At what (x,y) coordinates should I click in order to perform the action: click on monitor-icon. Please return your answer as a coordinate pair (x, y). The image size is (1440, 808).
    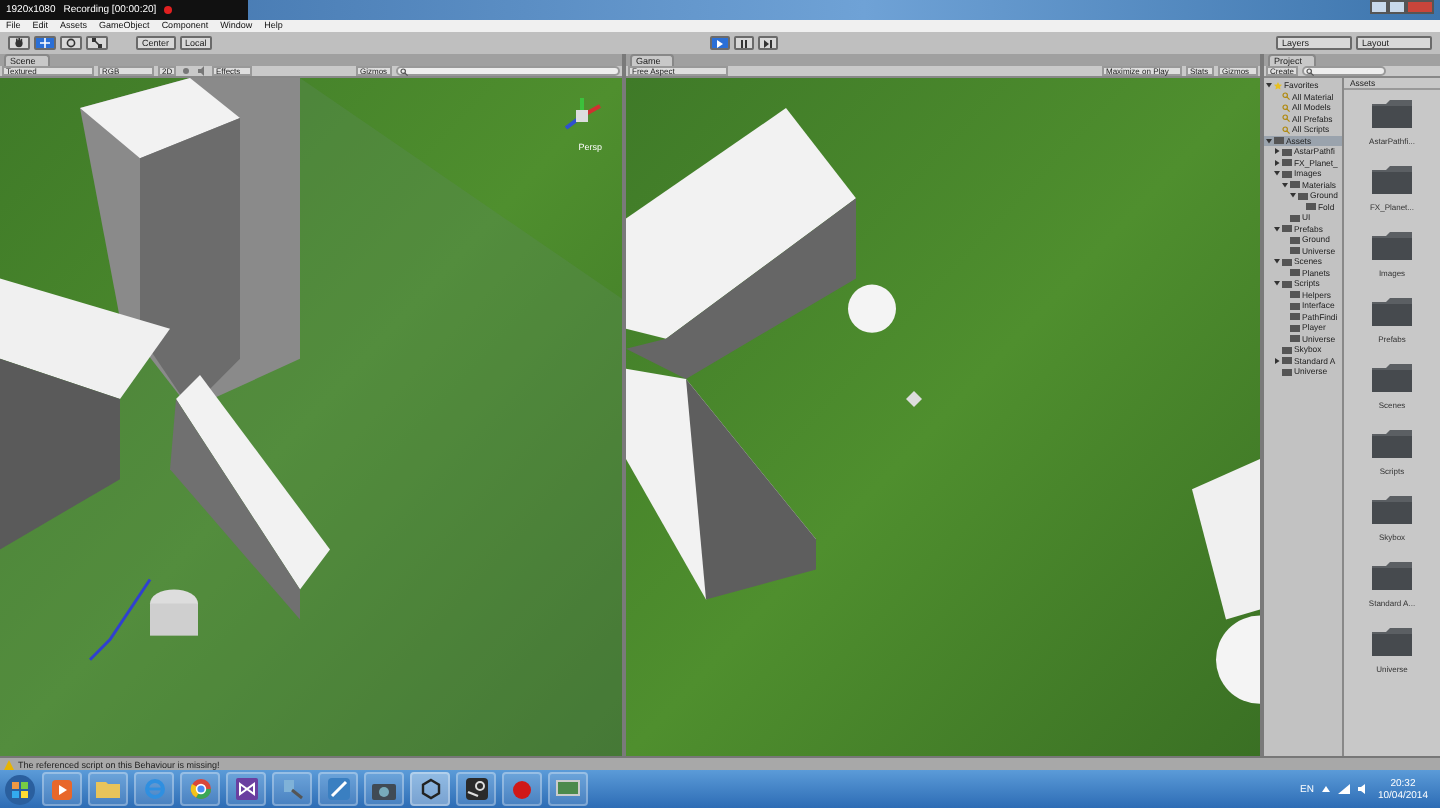
    Looking at the image, I should click on (568, 789).